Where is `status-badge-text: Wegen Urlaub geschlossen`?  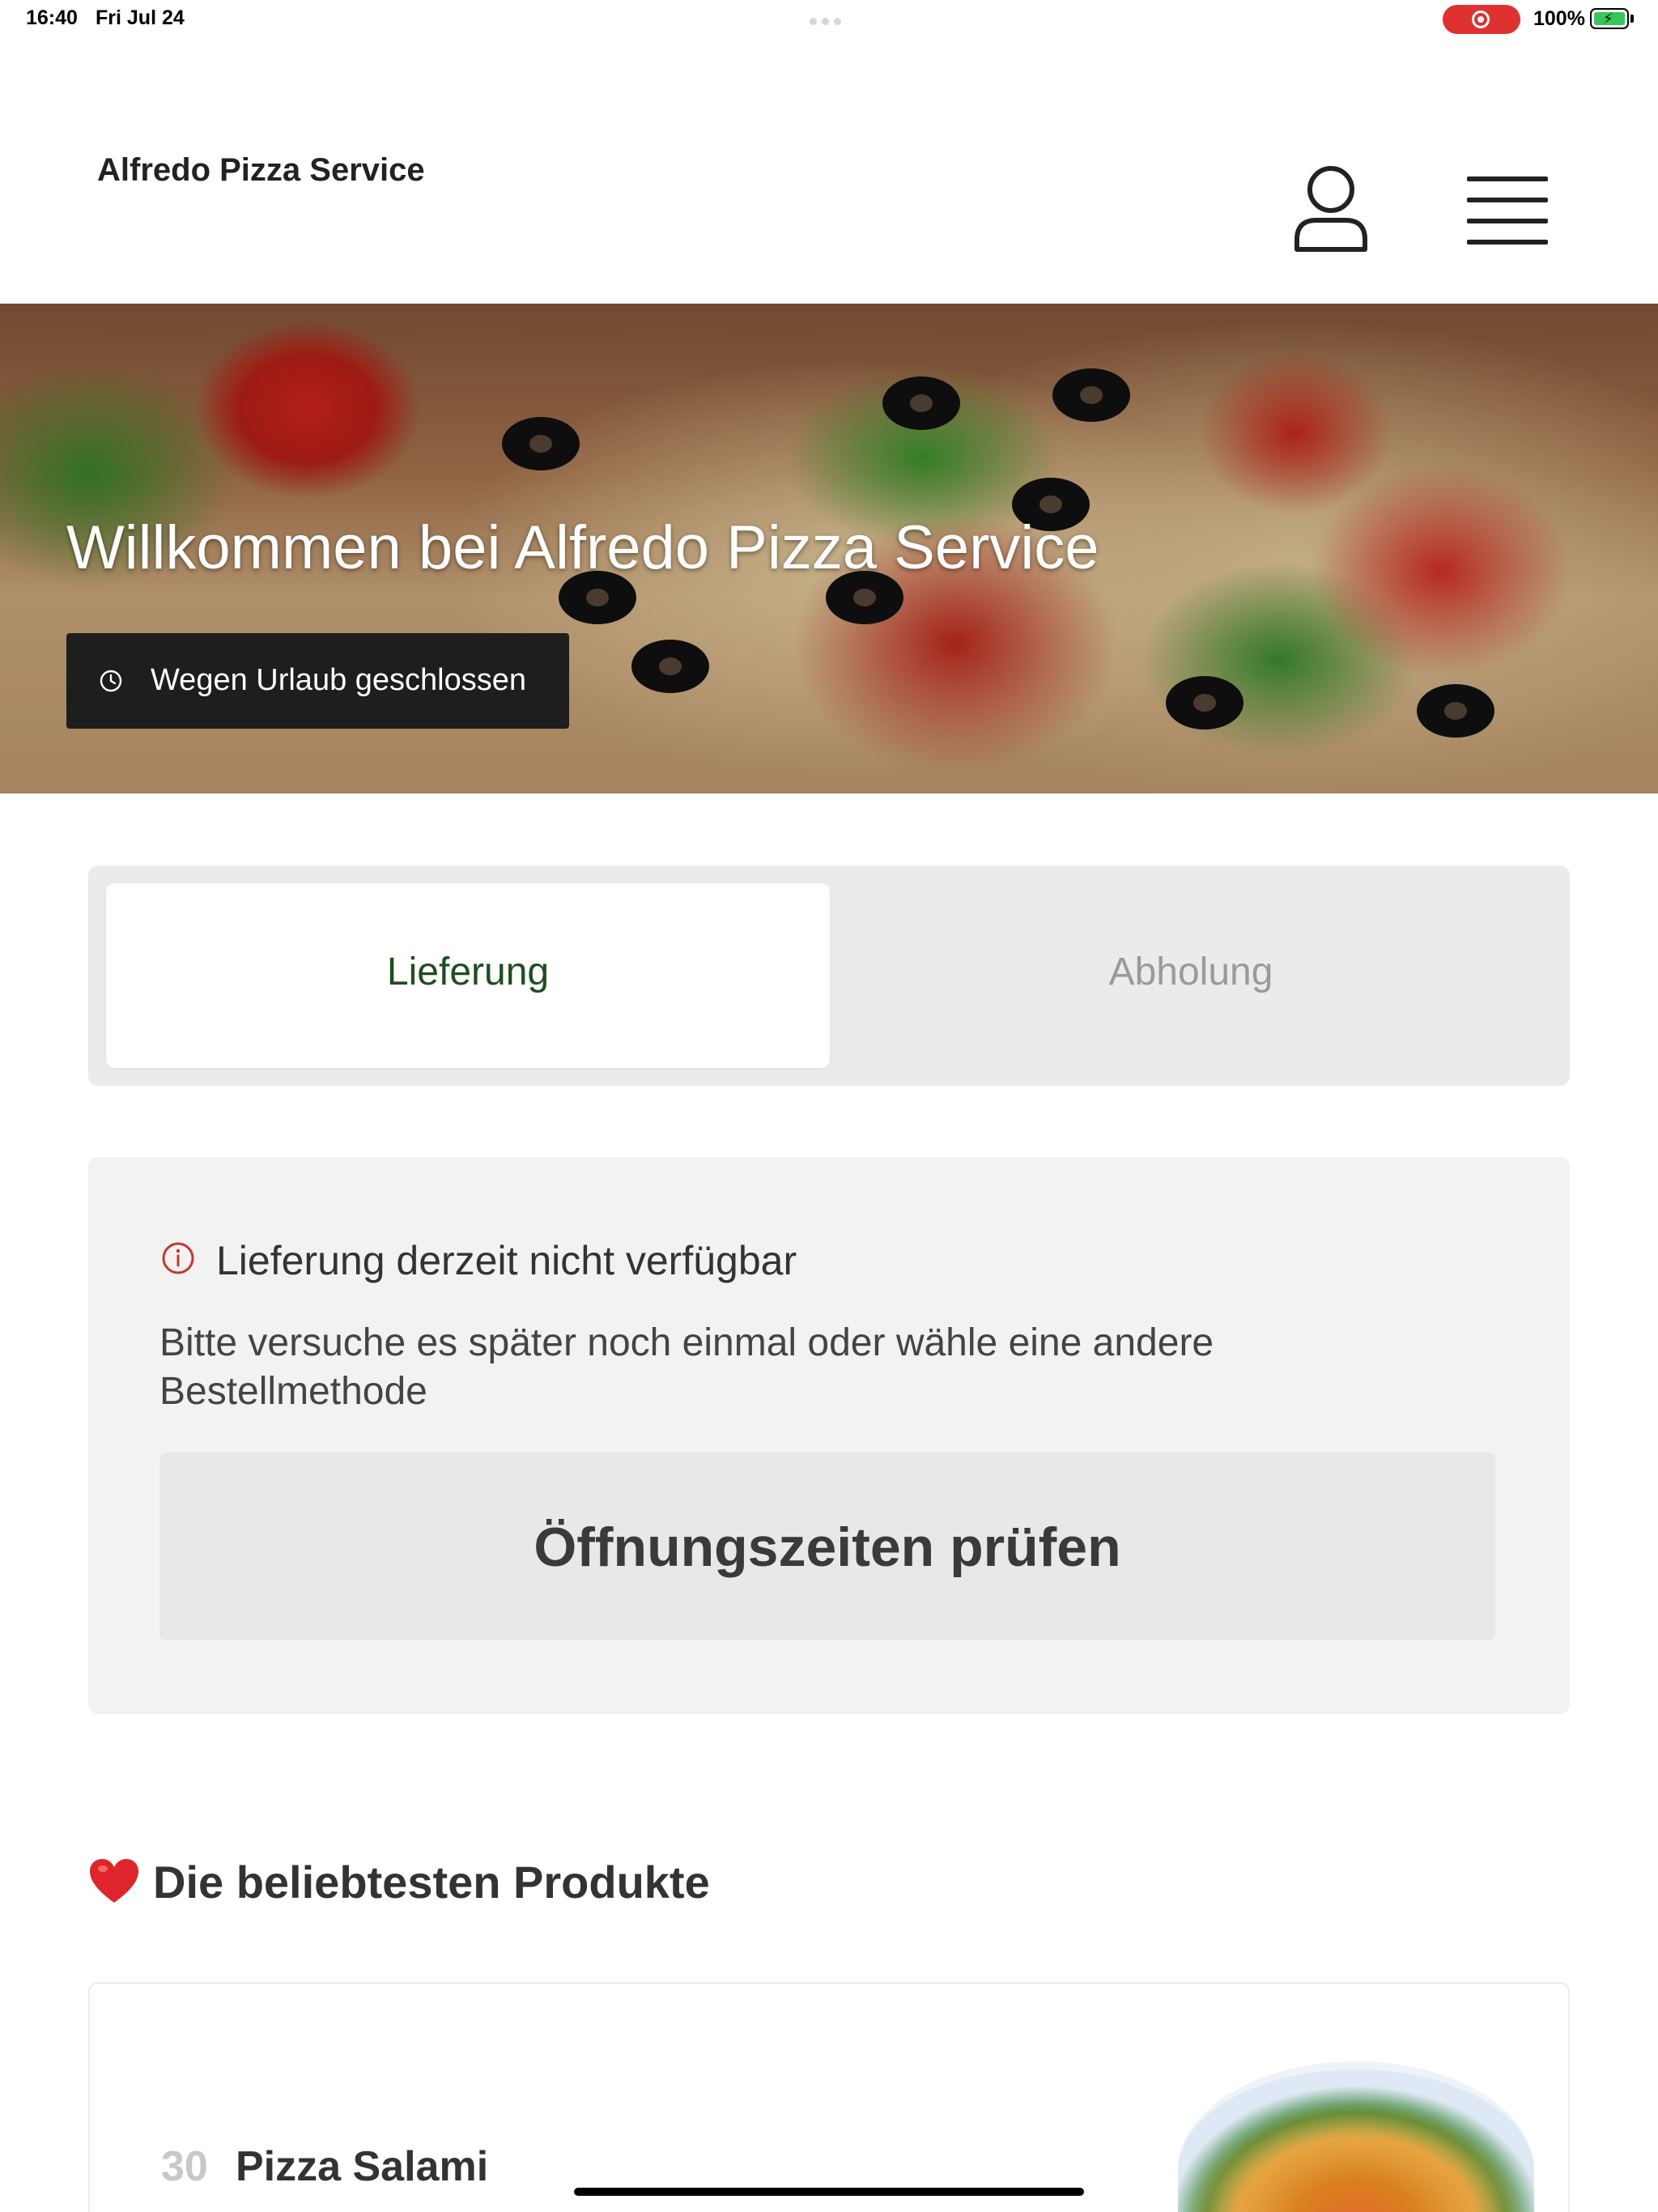 status-badge-text: Wegen Urlaub geschlossen is located at coordinates (339, 680).